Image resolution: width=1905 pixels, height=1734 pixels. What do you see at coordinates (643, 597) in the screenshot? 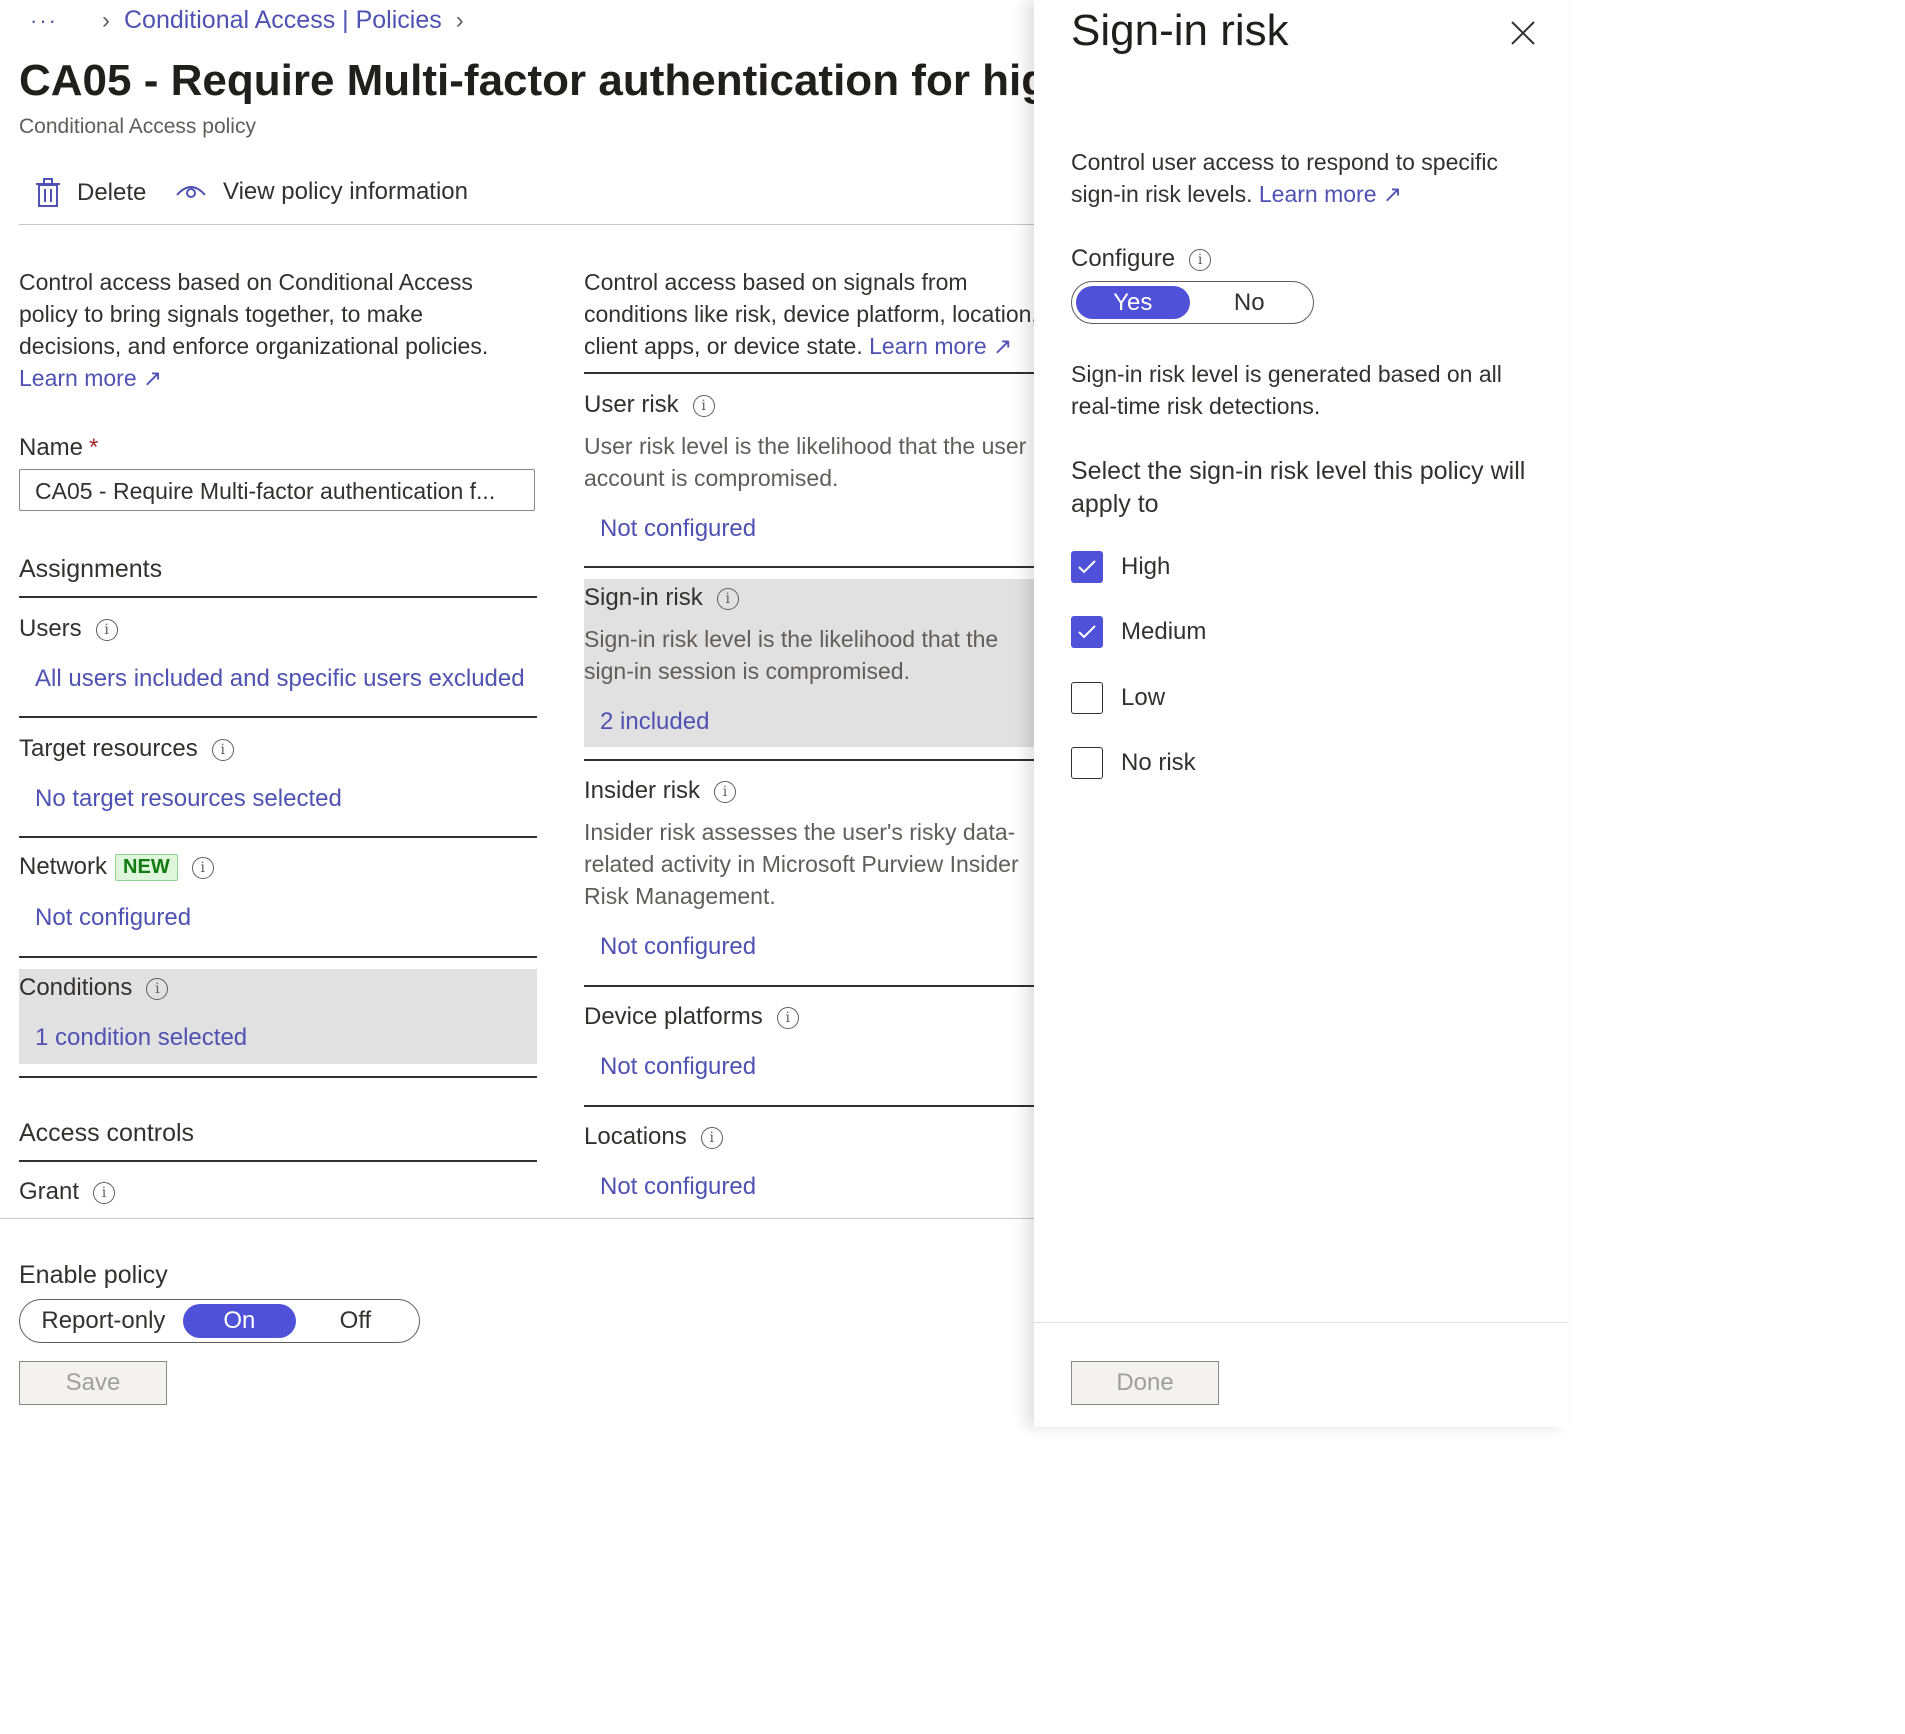
I see `signin-risk-label-text: Sign-in risk` at bounding box center [643, 597].